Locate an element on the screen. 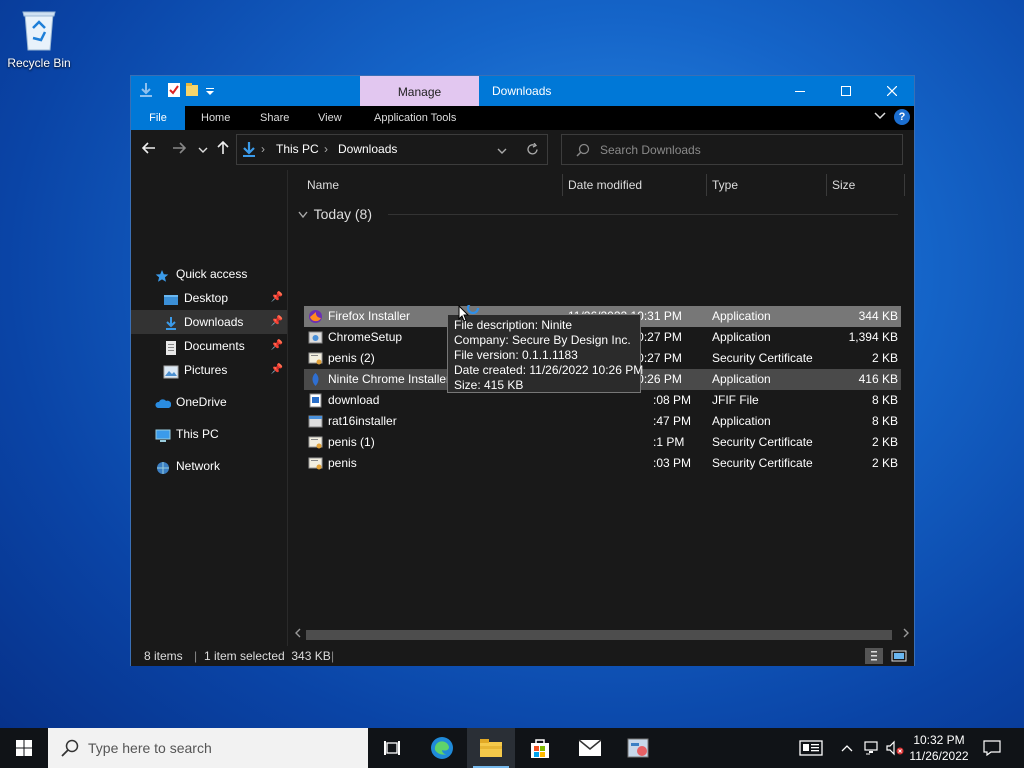  close-button is located at coordinates (892, 91).